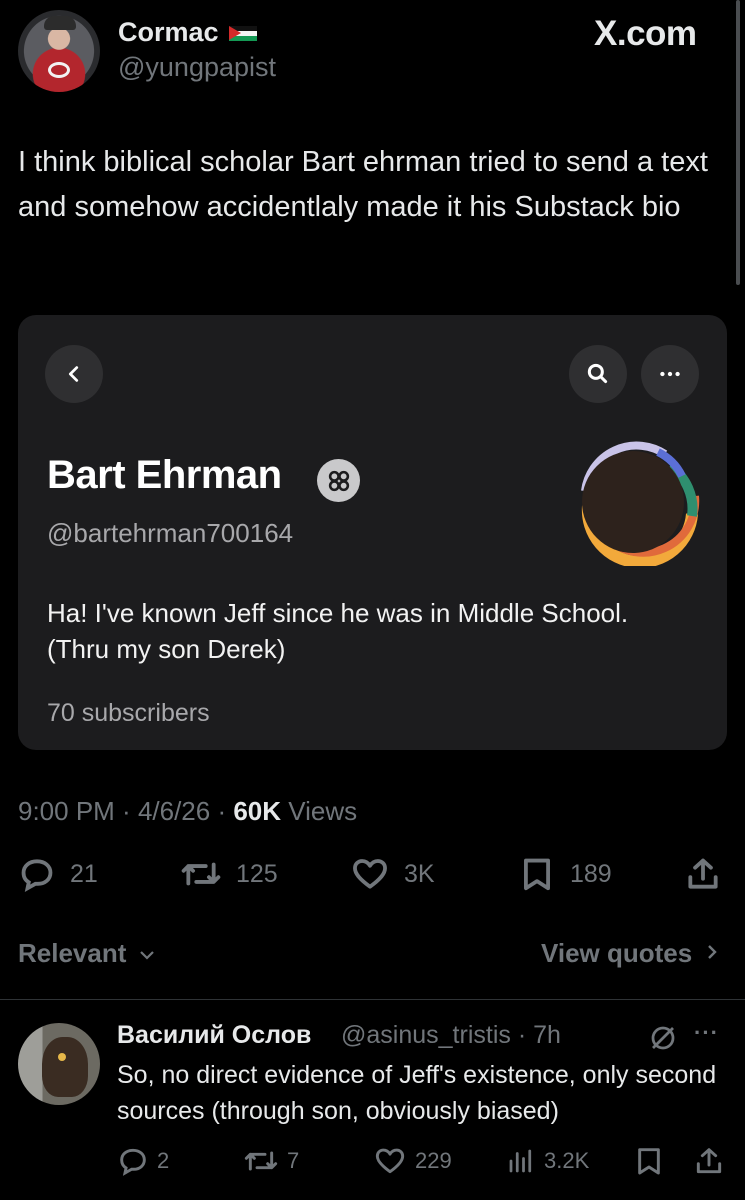 The width and height of the screenshot is (745, 1200). What do you see at coordinates (591, 873) in the screenshot?
I see `bookmark-count: 189` at bounding box center [591, 873].